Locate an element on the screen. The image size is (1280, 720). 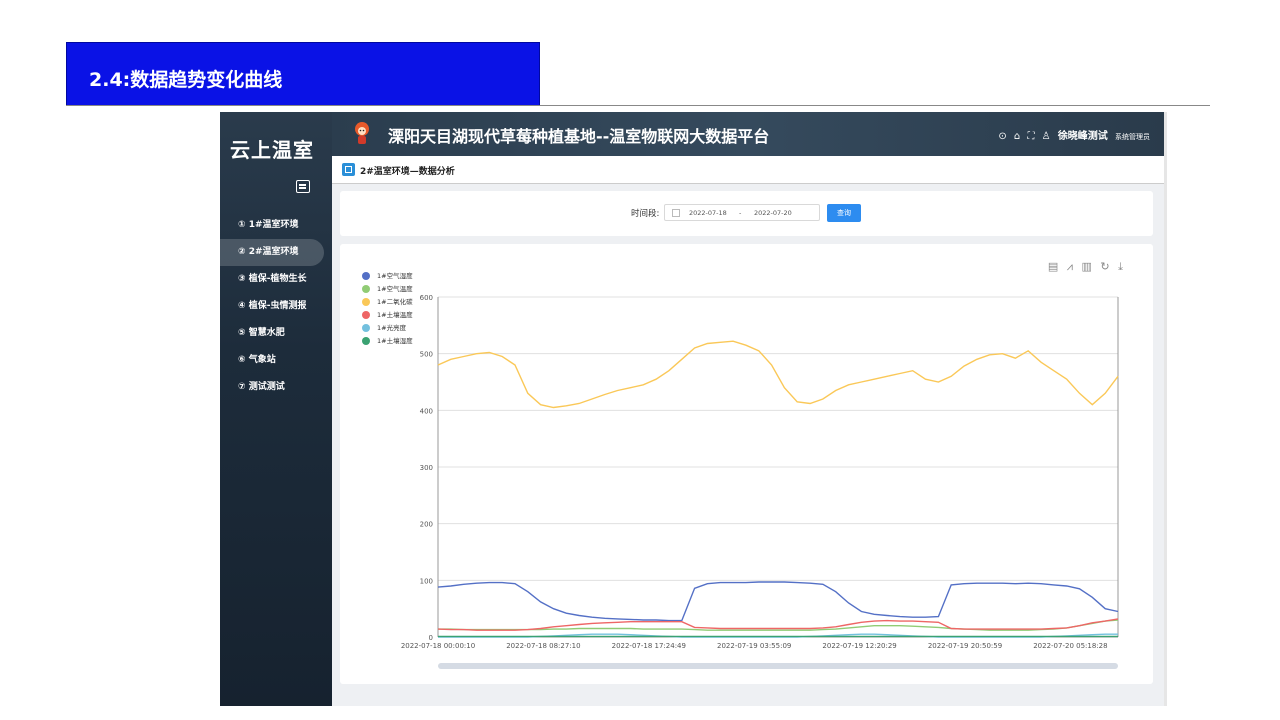
page-header: 2#温室环境—数据分析 is located at coordinates (748, 170).